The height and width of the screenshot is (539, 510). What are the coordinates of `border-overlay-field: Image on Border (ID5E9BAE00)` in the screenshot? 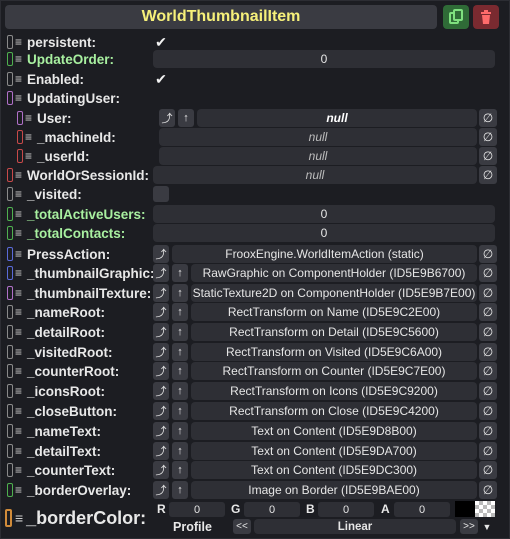 It's located at (334, 490).